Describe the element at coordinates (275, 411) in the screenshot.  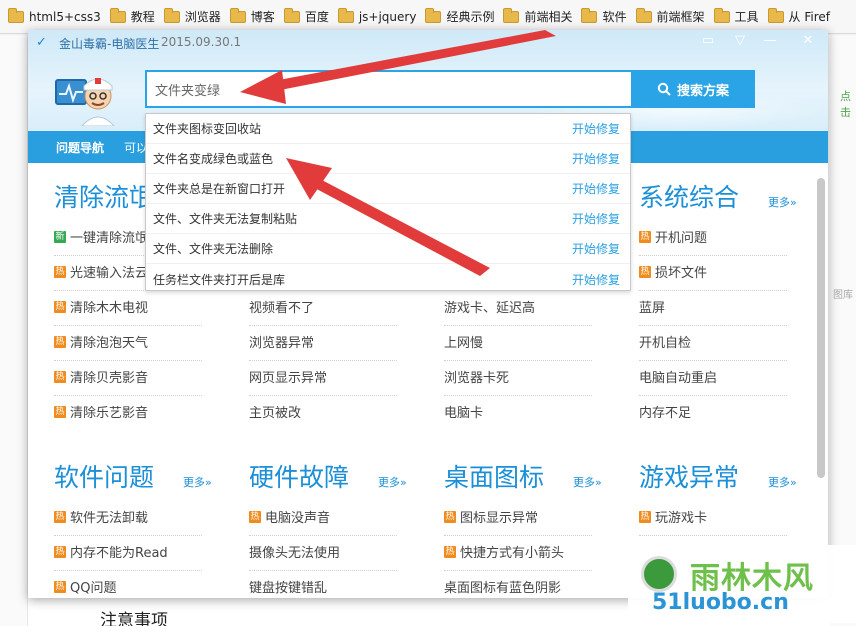
I see `list-item: 主页被改` at that location.